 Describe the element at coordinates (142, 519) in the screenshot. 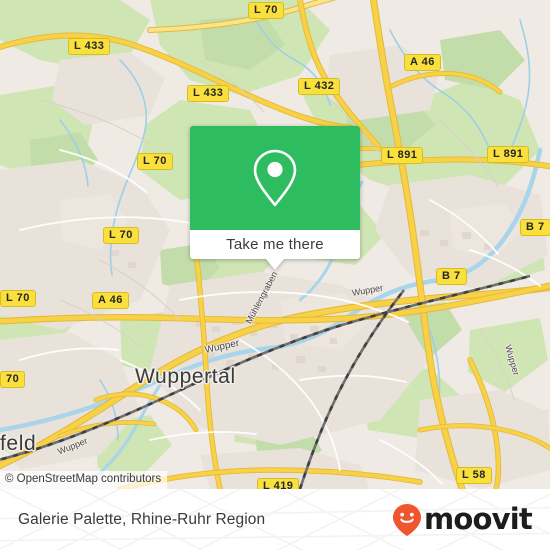

I see `place-title: Galerie Palette, Rhine-Ruhr Region` at that location.